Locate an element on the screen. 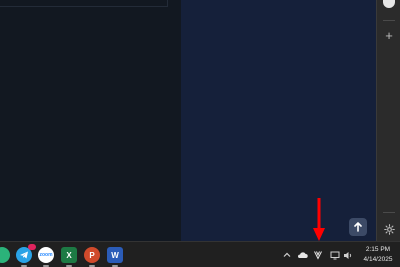 The width and height of the screenshot is (400, 267). sidebar-divider-bottom is located at coordinates (389, 212).